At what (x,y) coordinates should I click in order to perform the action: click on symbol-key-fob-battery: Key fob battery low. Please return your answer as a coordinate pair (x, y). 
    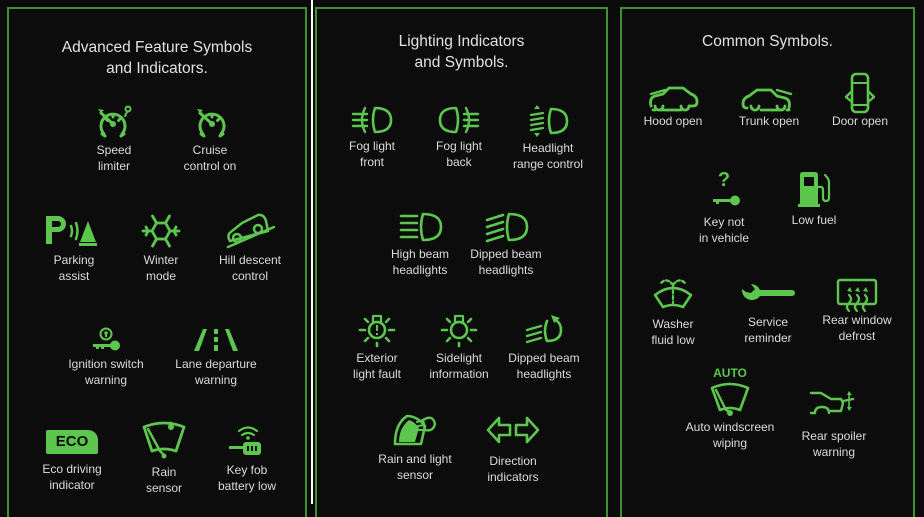
    Looking at the image, I should click on (247, 458).